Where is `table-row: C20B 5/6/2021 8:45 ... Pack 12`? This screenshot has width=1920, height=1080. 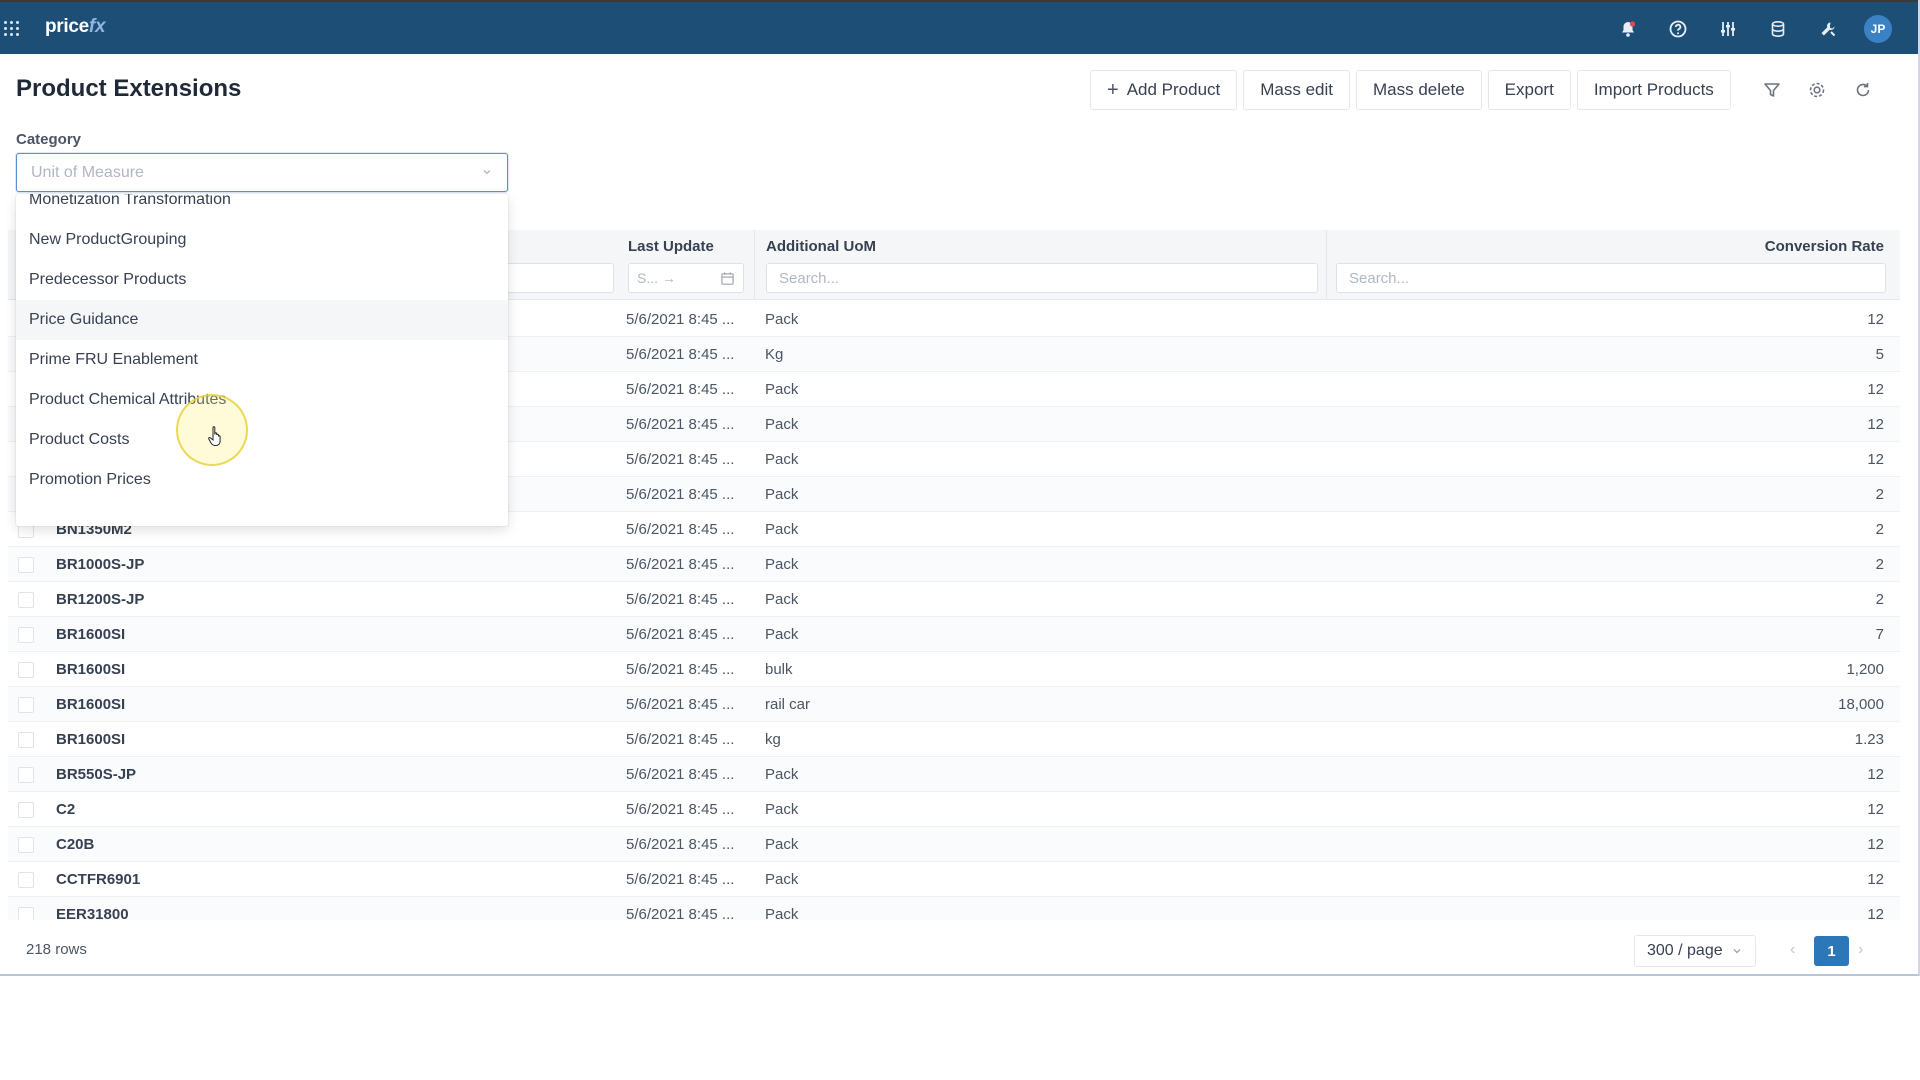 table-row: C20B 5/6/2021 8:45 ... Pack 12 is located at coordinates (954, 844).